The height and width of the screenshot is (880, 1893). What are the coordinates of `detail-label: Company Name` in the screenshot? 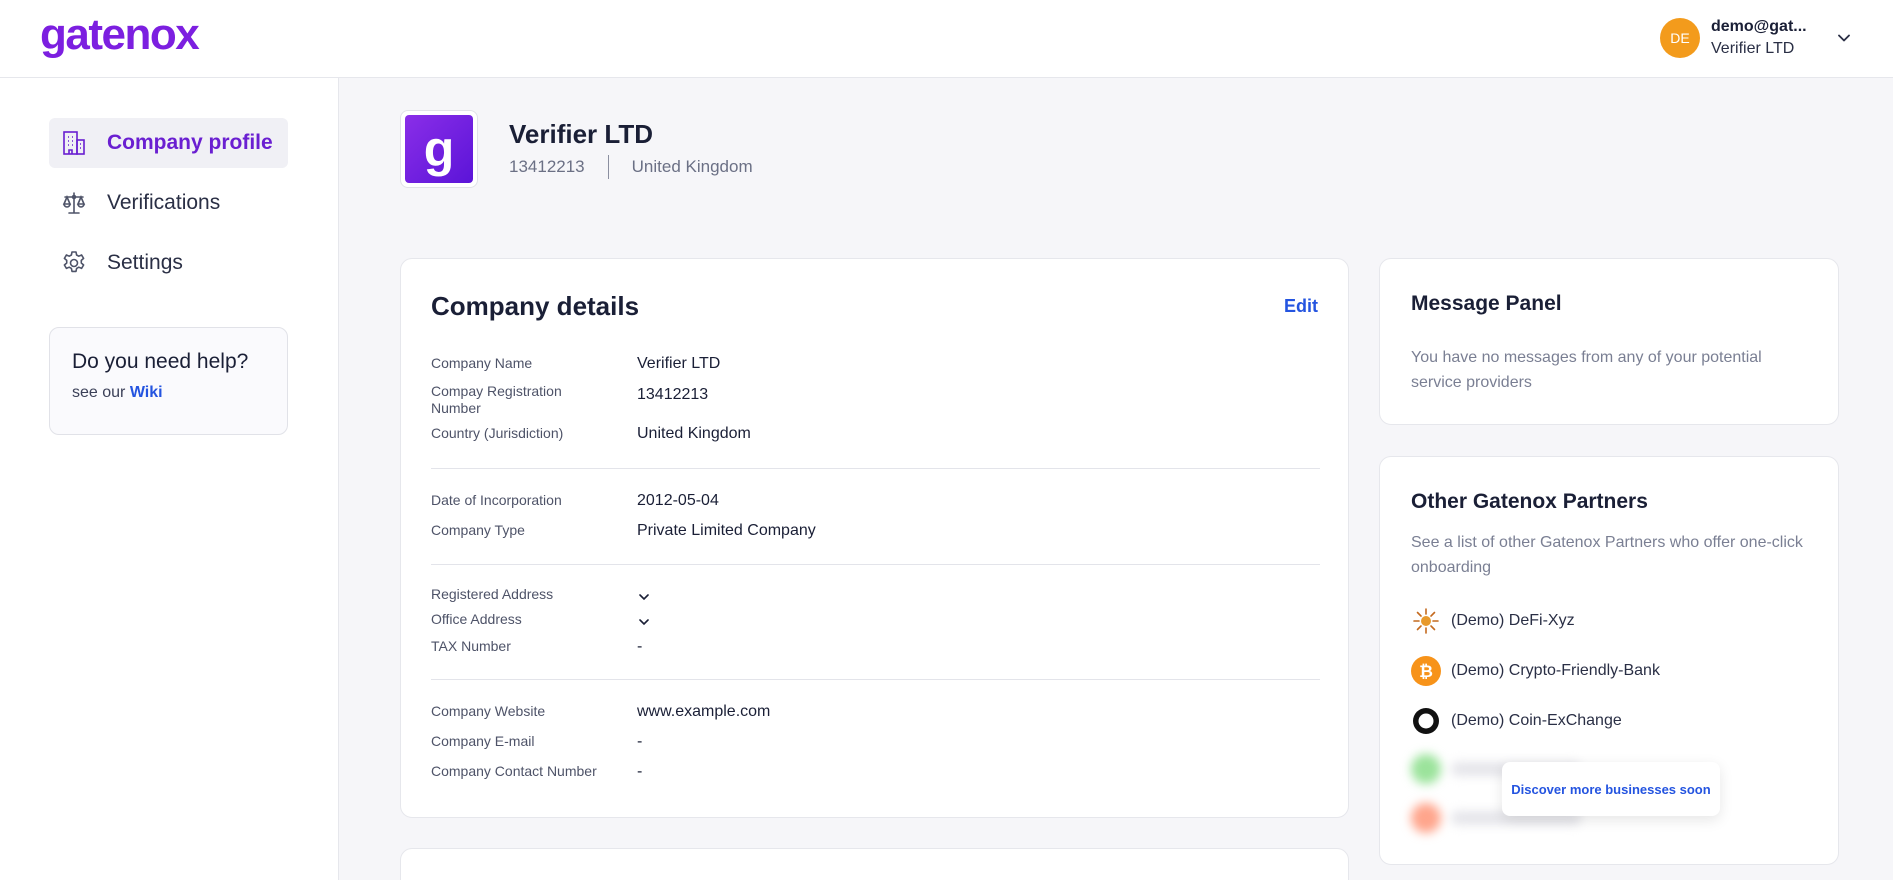 It's located at (482, 363).